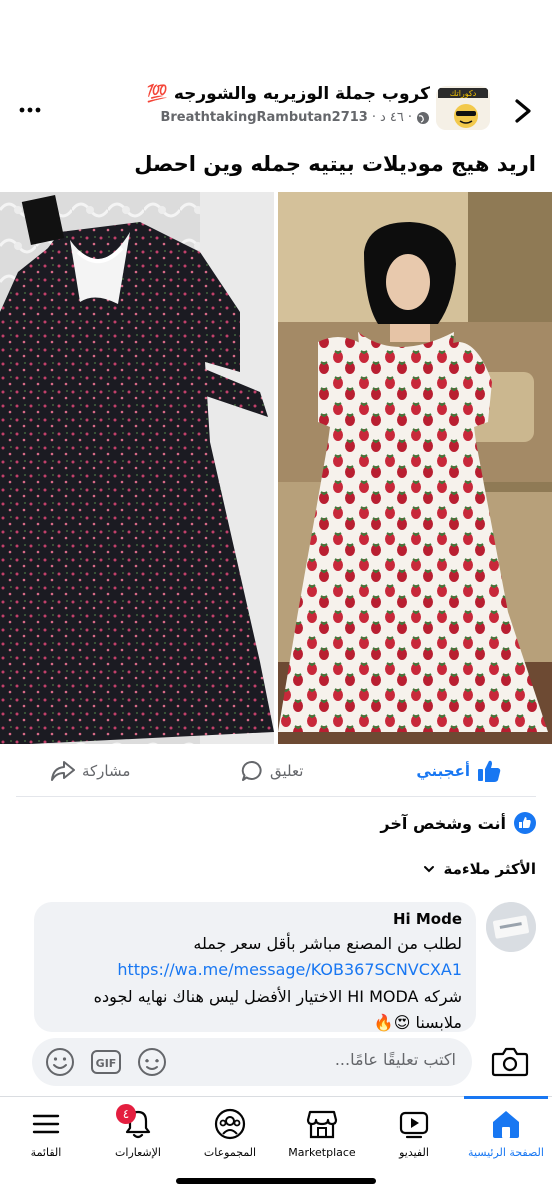 This screenshot has width=552, height=1197. What do you see at coordinates (276, 1181) in the screenshot?
I see `home-indicator` at bounding box center [276, 1181].